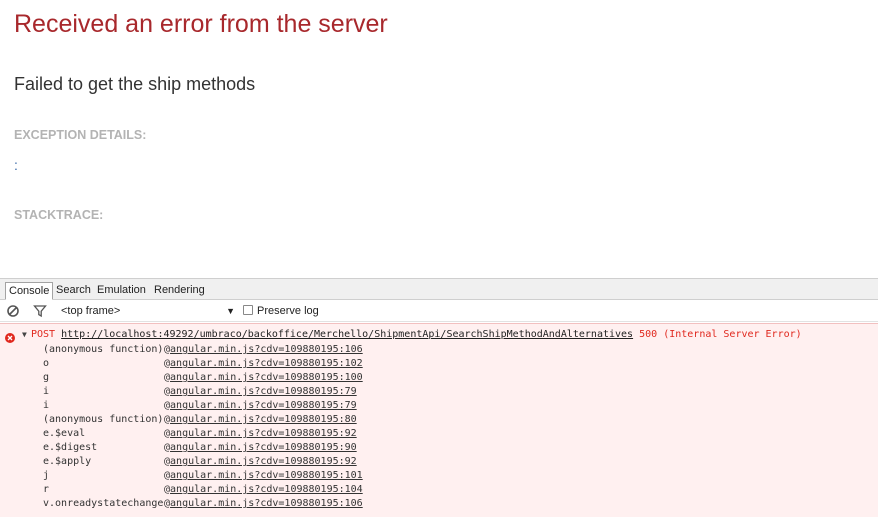 This screenshot has height=517, width=878. What do you see at coordinates (439, 289) in the screenshot?
I see `devtools-tabbar: Console Search Emulation Rendering` at bounding box center [439, 289].